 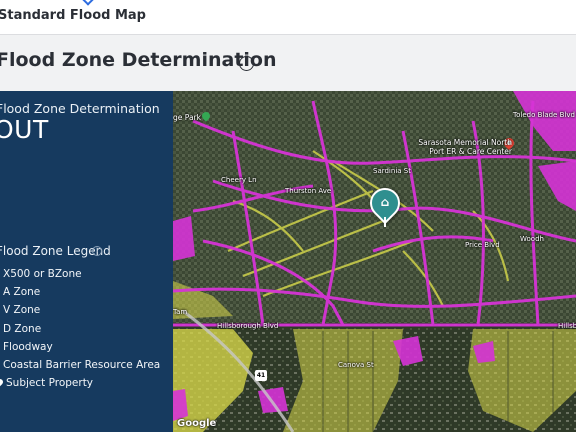 I want to click on map-label: Price Blvd, so click(x=482, y=245).